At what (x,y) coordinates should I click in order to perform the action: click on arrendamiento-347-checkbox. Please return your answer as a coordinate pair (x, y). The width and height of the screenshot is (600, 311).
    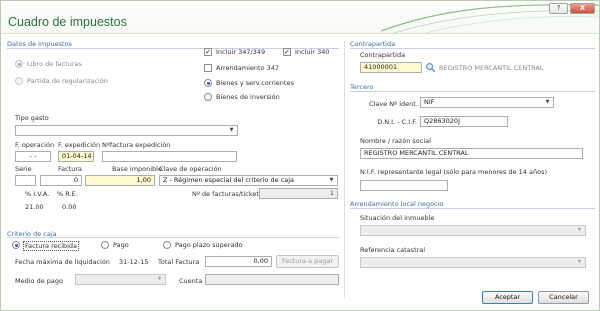
    Looking at the image, I should click on (208, 68).